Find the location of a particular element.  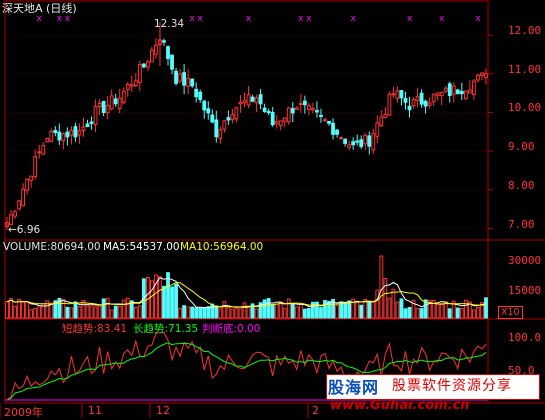

price-tick: 7.00 is located at coordinates (521, 224).